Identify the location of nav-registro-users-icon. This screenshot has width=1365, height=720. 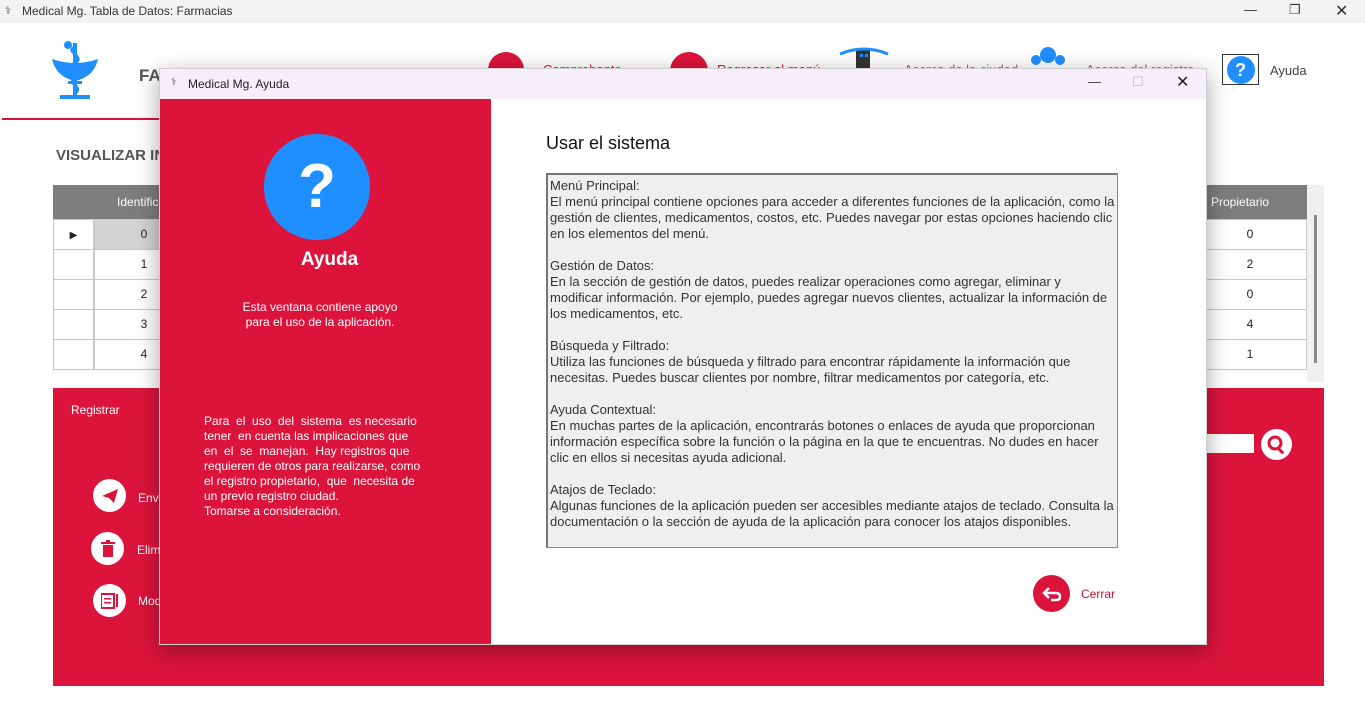
(1048, 58).